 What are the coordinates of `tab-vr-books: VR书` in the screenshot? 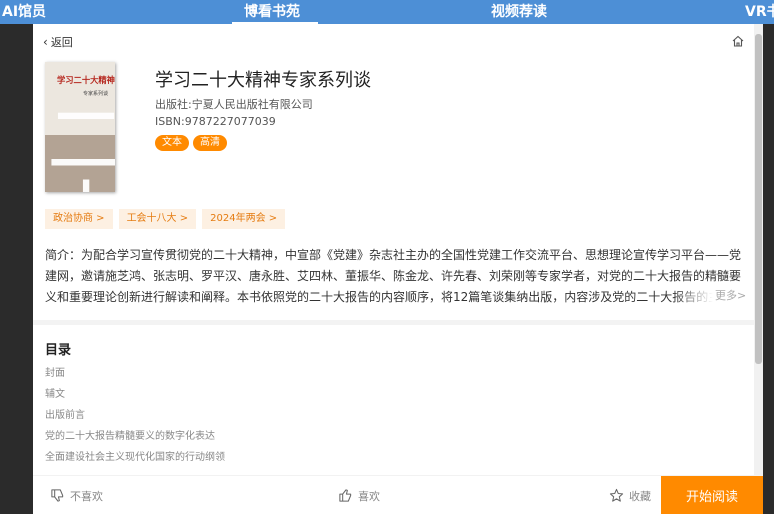 It's located at (759, 12).